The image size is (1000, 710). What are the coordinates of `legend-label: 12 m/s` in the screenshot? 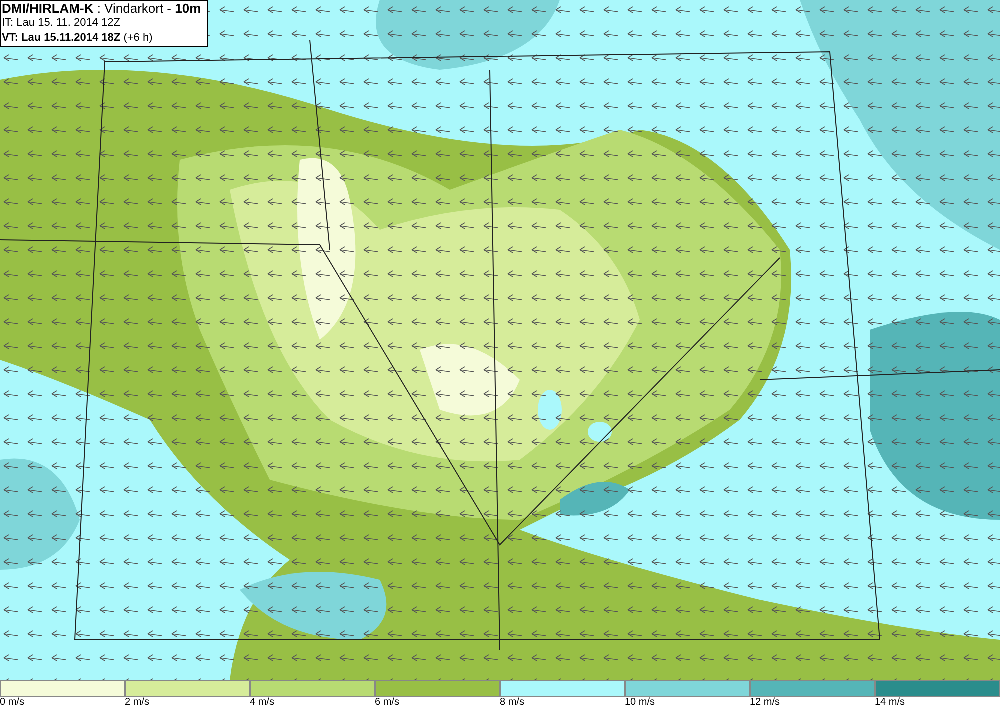 It's located at (765, 703).